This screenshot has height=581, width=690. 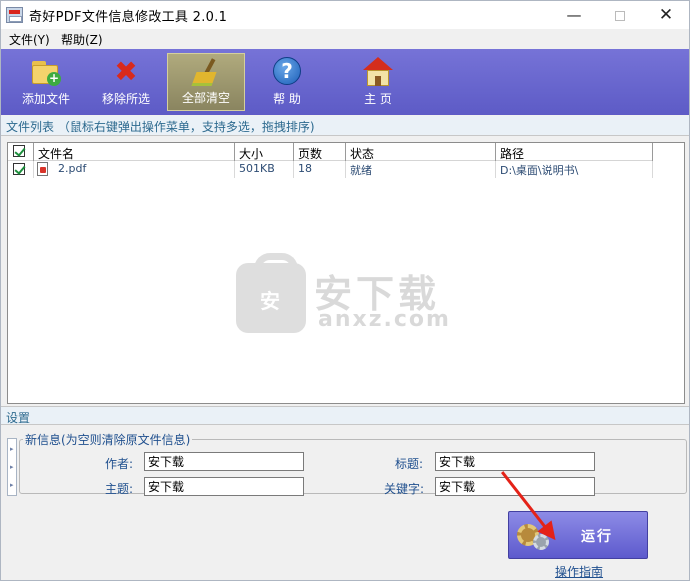 I want to click on clear-all-label: 全部清空, so click(x=205, y=98).